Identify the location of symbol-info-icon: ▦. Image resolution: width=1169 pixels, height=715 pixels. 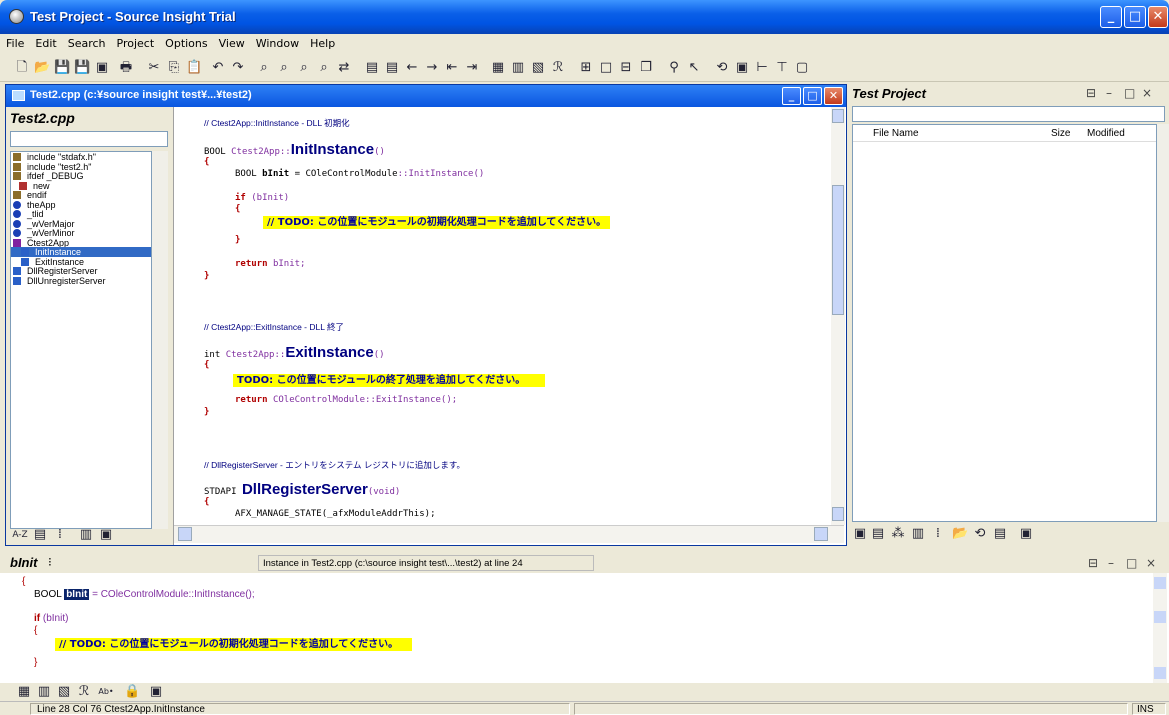
(498, 68).